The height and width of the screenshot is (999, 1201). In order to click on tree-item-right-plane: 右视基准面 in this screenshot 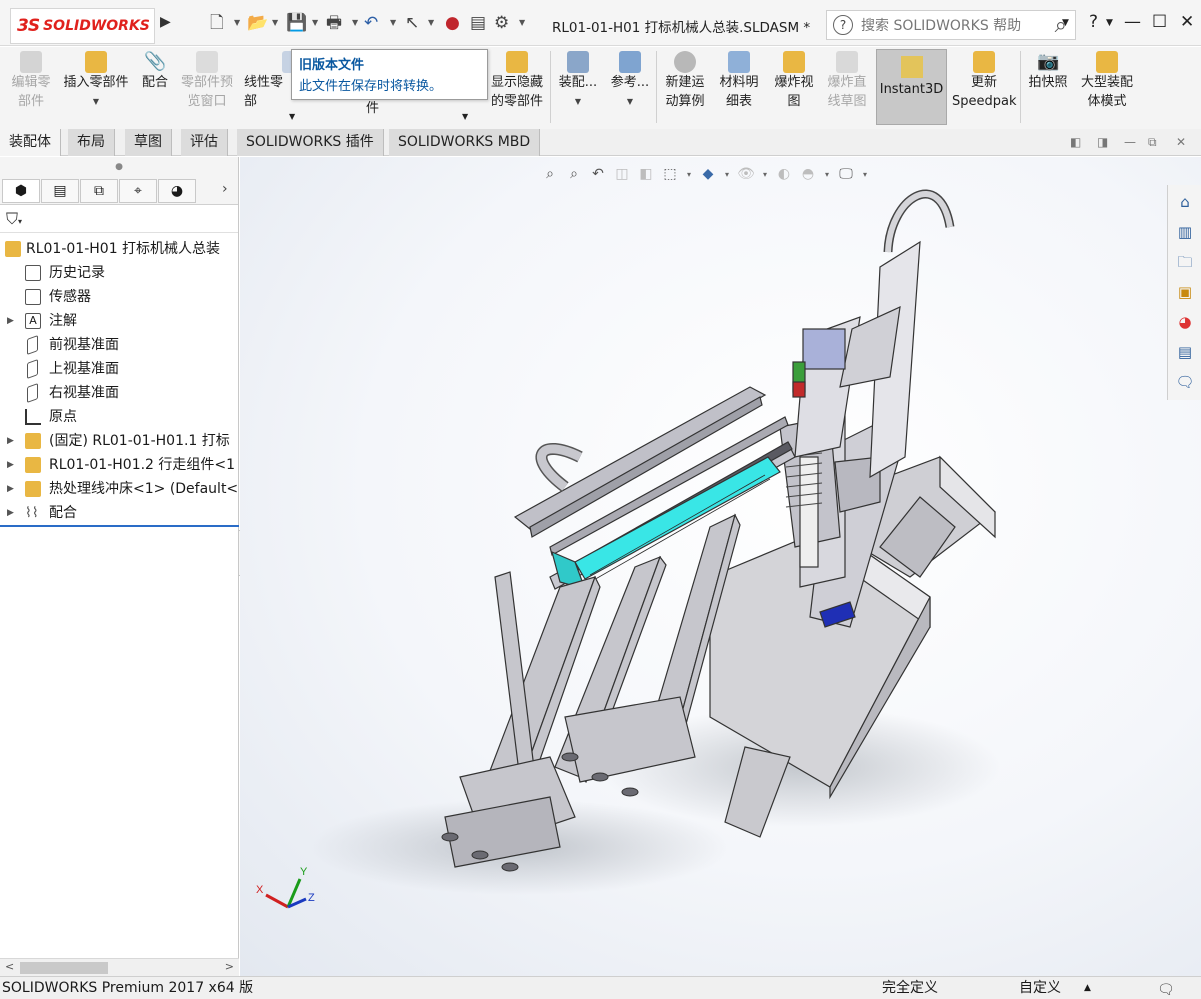, I will do `click(119, 393)`.